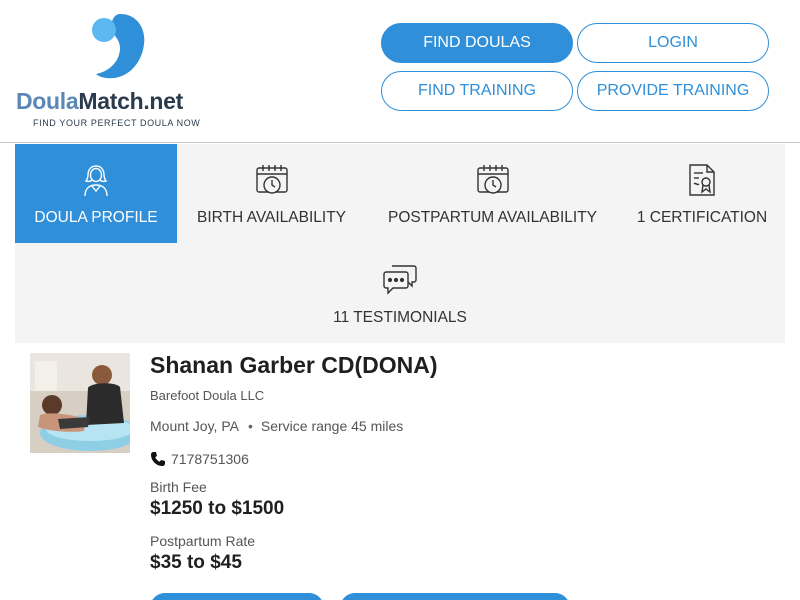 The height and width of the screenshot is (600, 800). Describe the element at coordinates (217, 508) in the screenshot. I see `birth-fee-value: $1250 to $1500` at that location.